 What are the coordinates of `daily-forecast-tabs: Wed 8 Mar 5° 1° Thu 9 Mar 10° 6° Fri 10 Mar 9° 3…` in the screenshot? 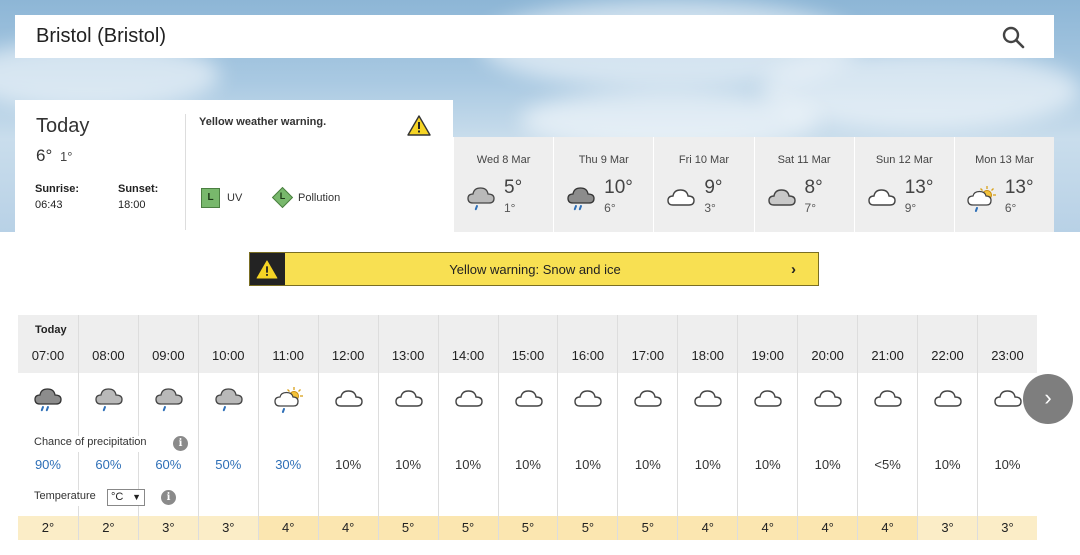 It's located at (754, 184).